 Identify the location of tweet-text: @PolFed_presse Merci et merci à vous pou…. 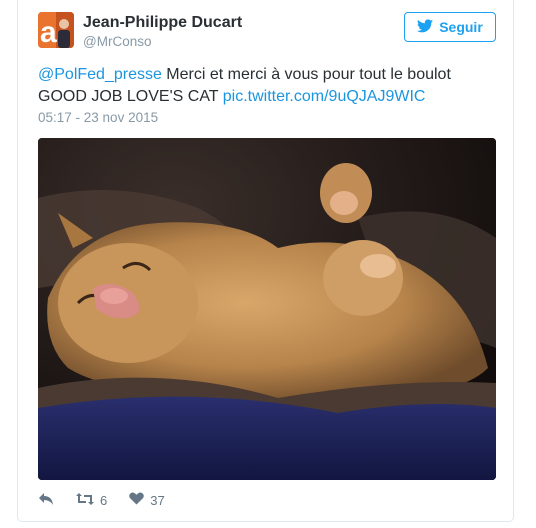
(268, 86).